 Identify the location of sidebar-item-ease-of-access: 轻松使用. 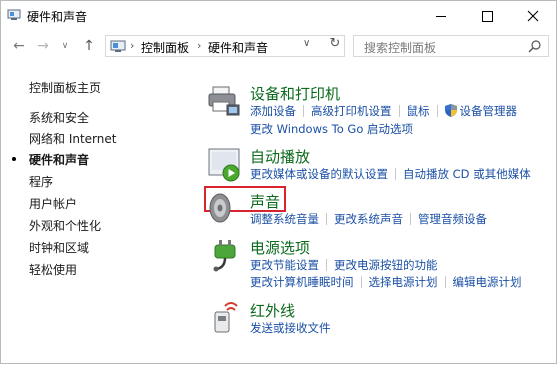
(53, 269).